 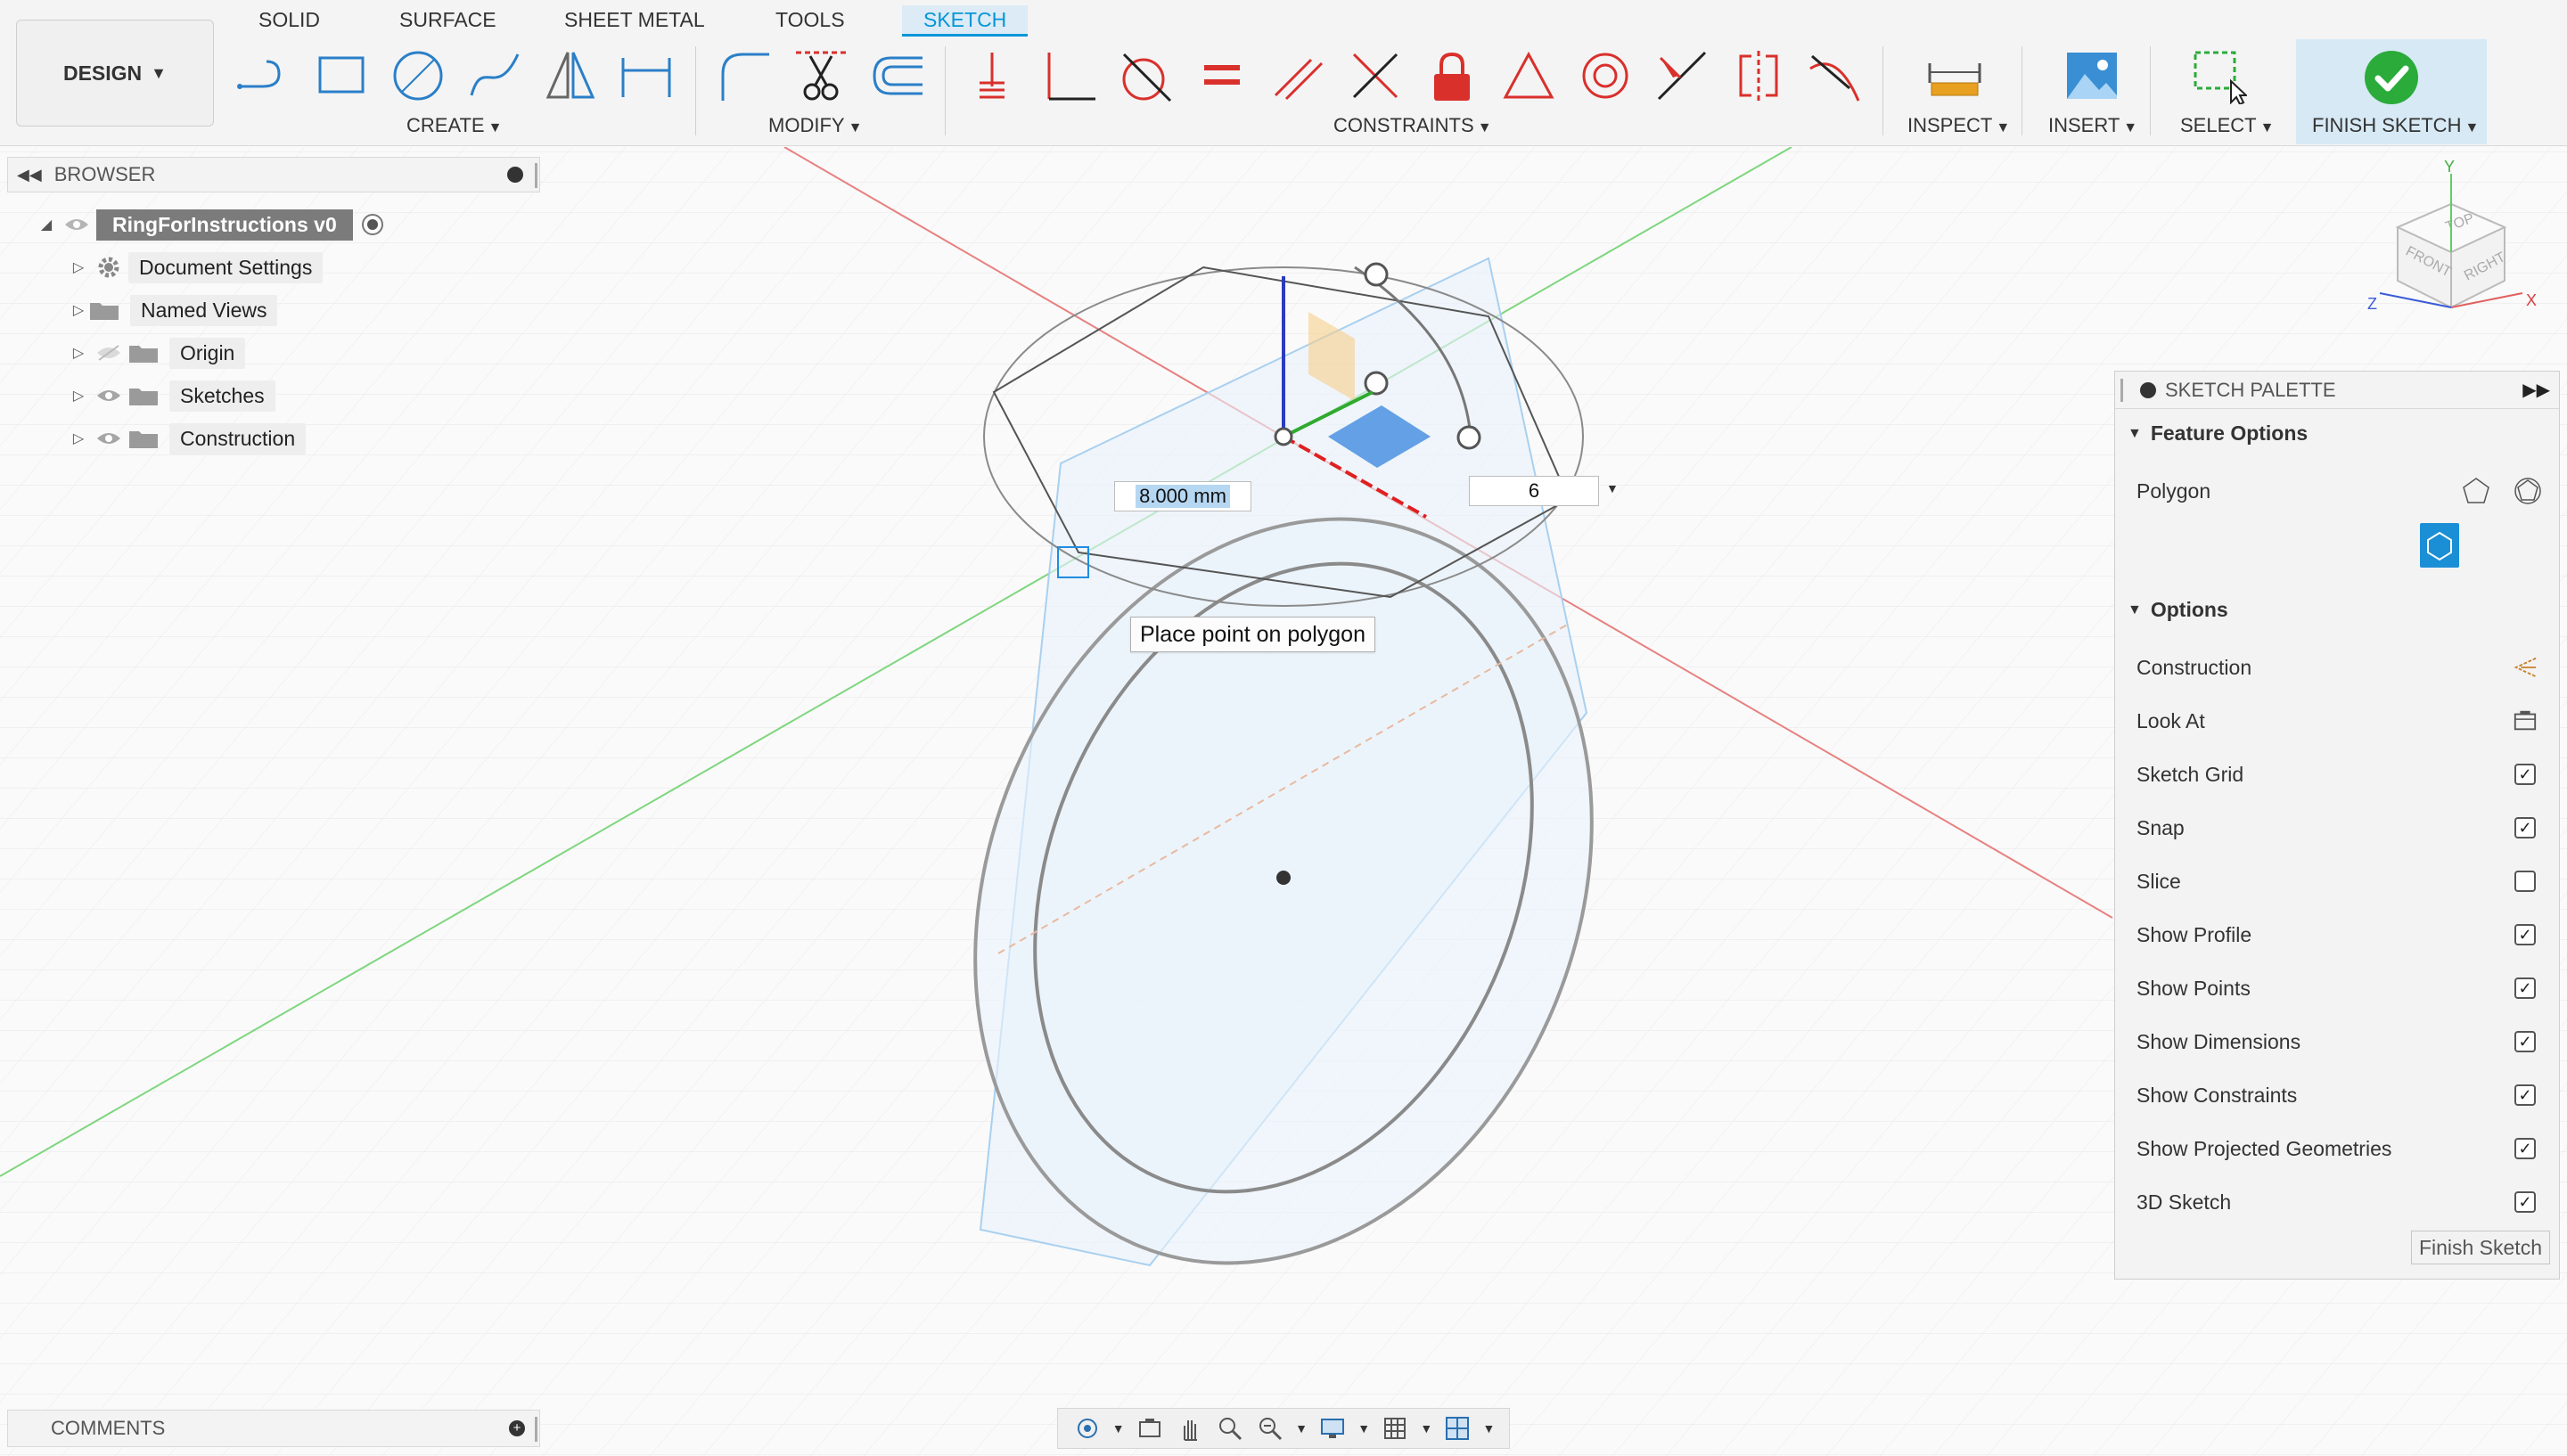 What do you see at coordinates (2227, 126) in the screenshot?
I see `select-menu: SELECT ▼` at bounding box center [2227, 126].